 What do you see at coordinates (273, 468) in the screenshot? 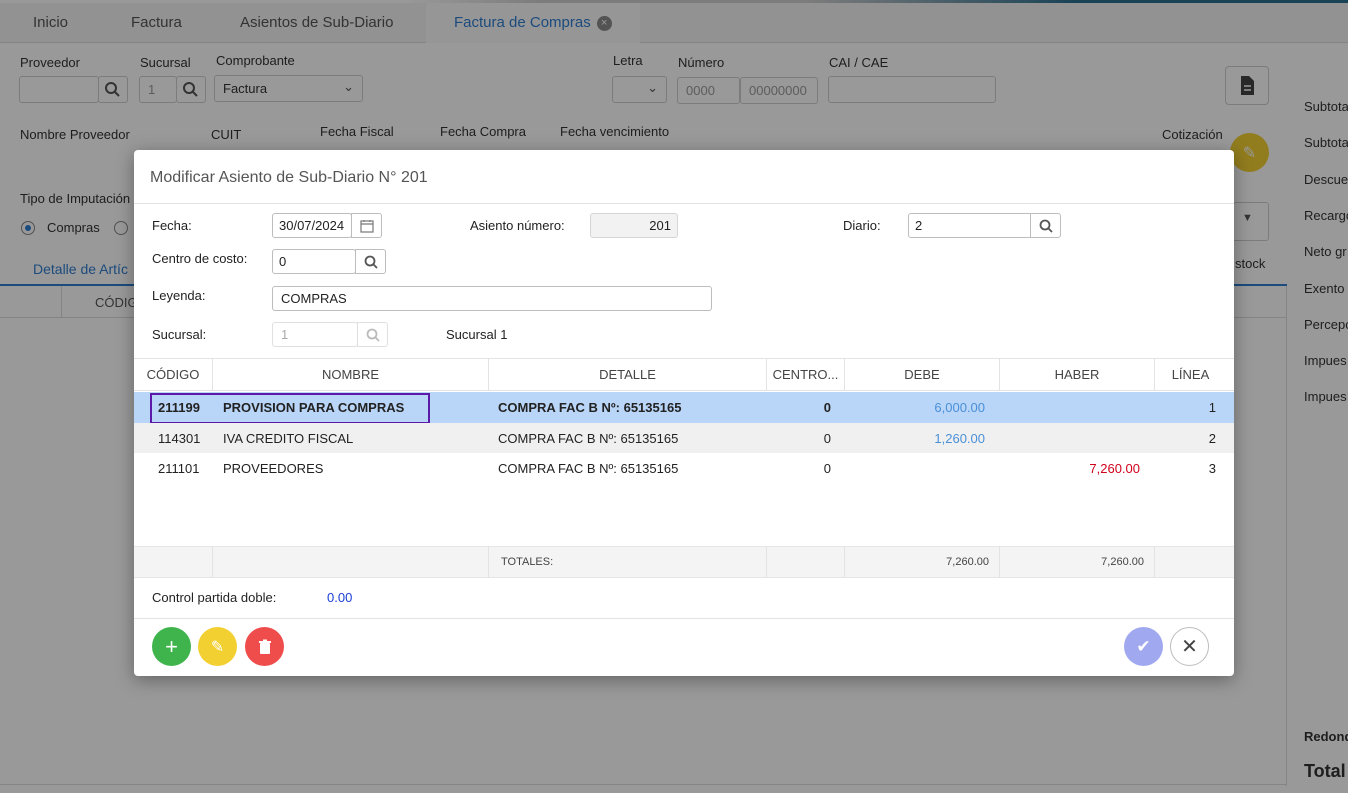
I see `cell-nombre: PROVEEDORES` at bounding box center [273, 468].